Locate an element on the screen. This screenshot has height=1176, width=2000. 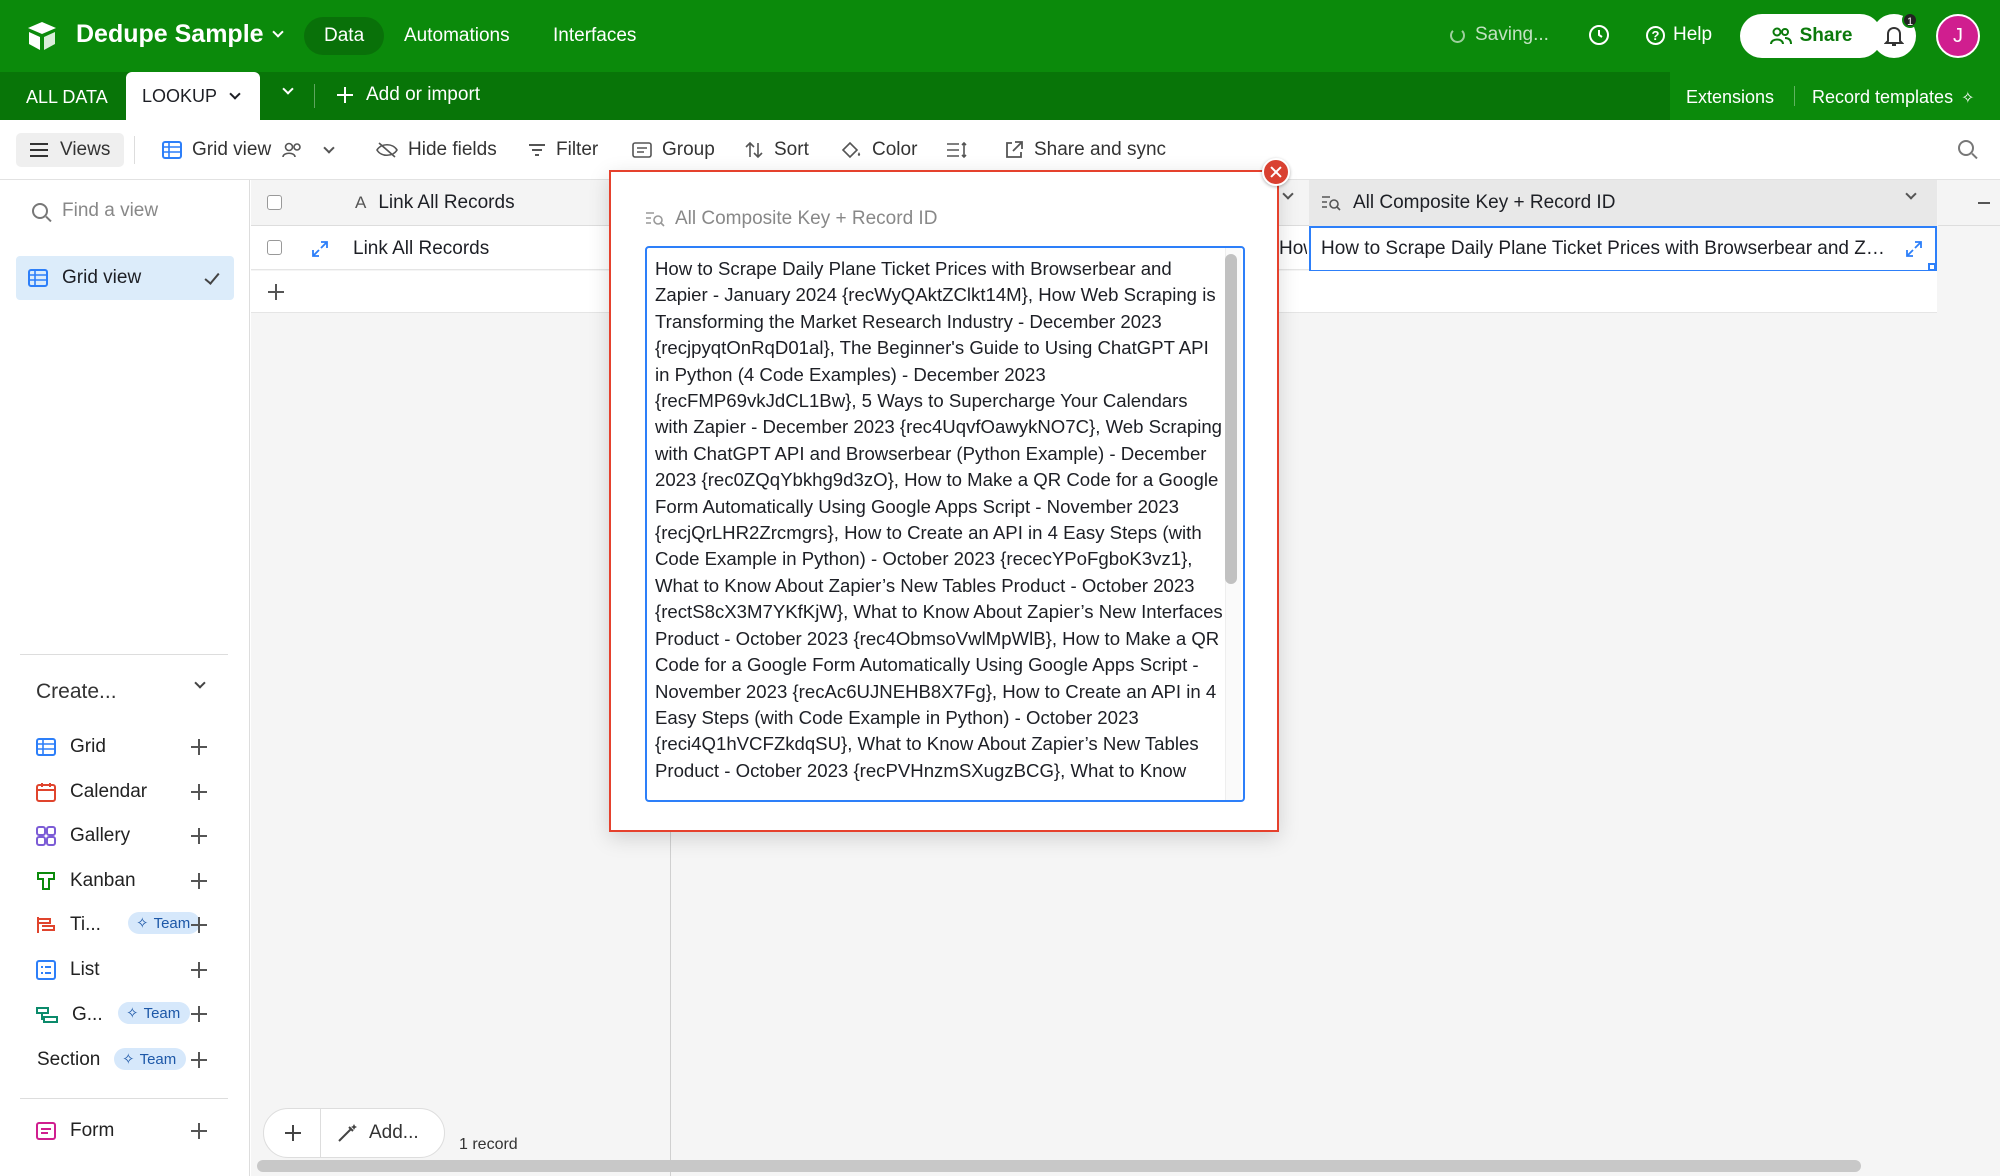
calendar-icon is located at coordinates (46, 792).